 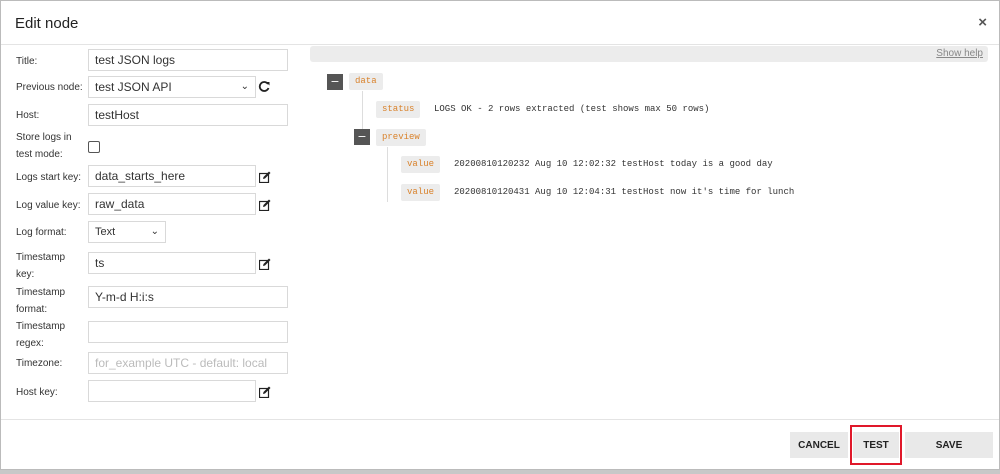 I want to click on timestamp-regex-input, so click(x=188, y=332).